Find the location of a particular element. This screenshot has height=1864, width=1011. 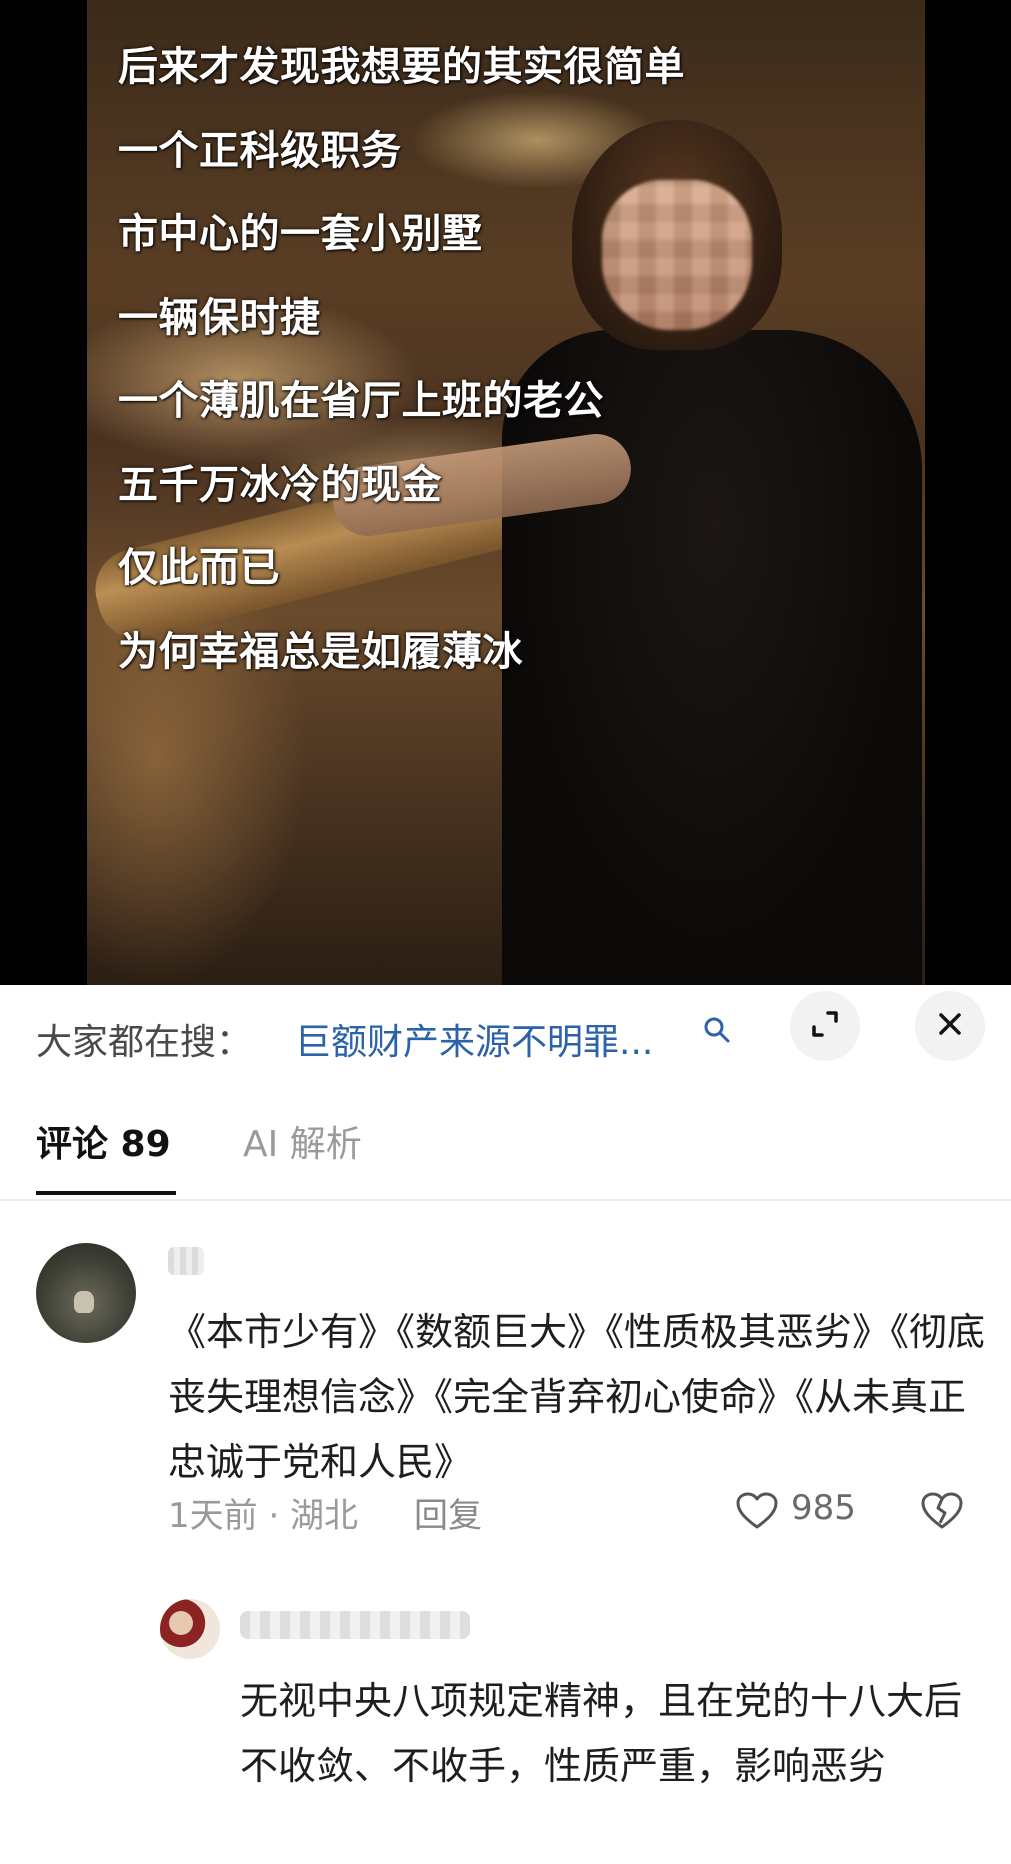

reply-button: 回复 is located at coordinates (448, 1512).